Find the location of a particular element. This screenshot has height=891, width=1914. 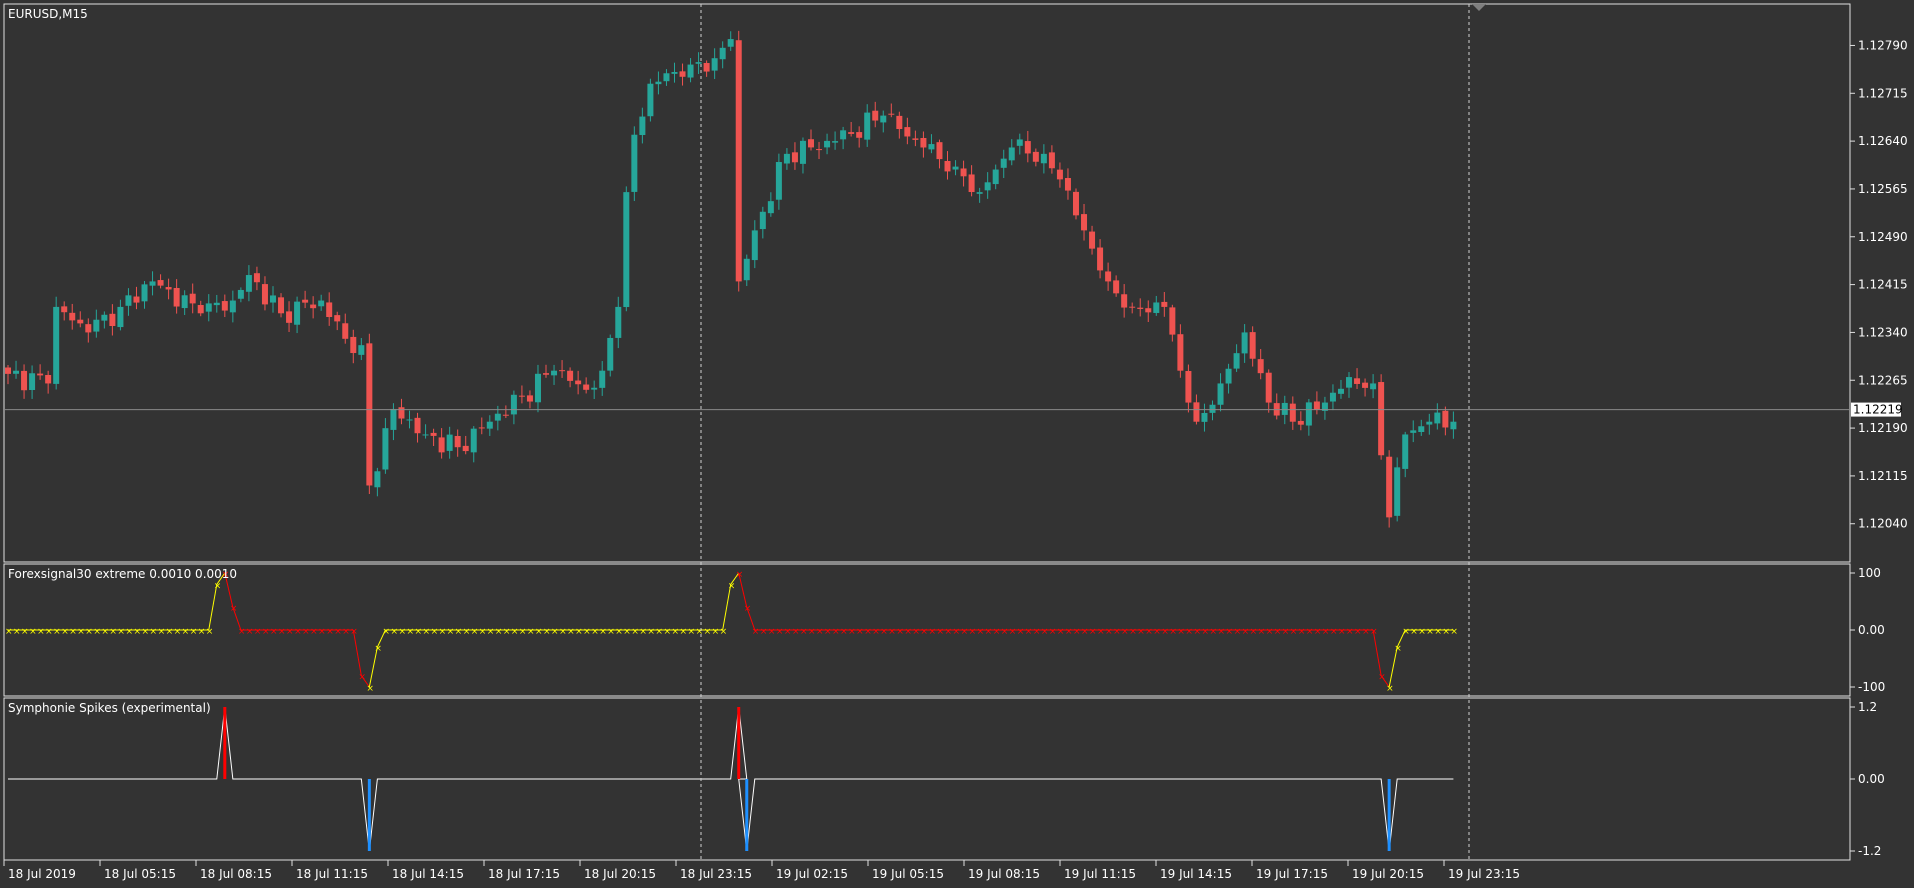

price-tick-label: 1.12640 is located at coordinates (1883, 141).